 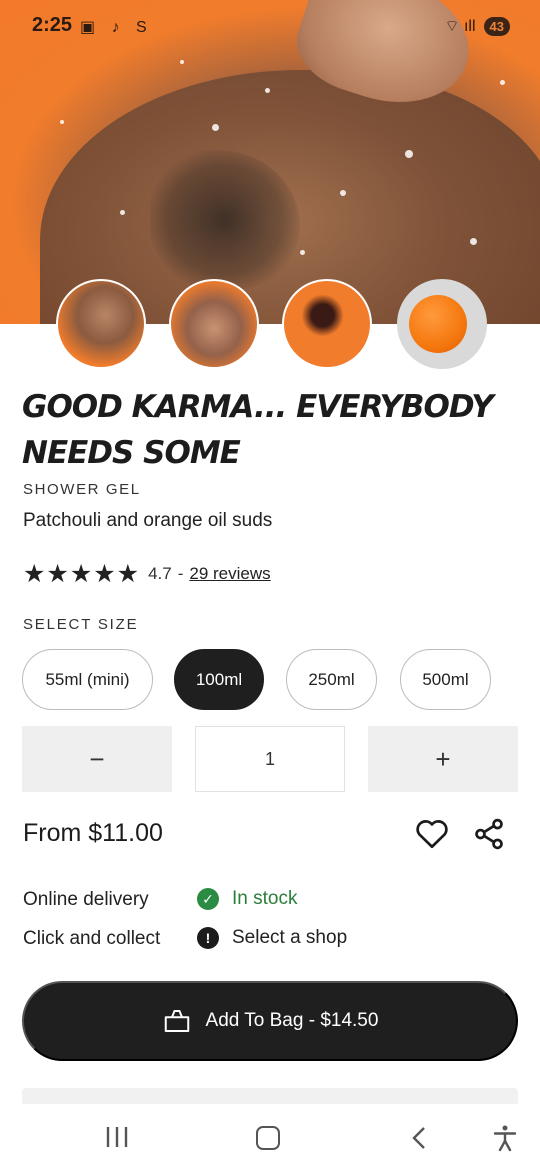 I want to click on size-option-55ml: 55ml (mini), so click(x=87, y=679).